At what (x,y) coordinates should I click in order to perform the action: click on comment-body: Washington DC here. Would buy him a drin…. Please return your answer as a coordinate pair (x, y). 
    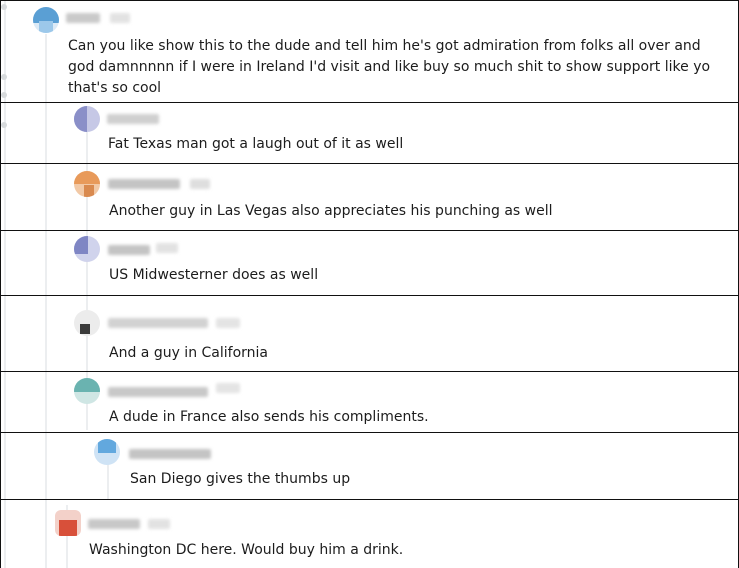
    Looking at the image, I should click on (246, 550).